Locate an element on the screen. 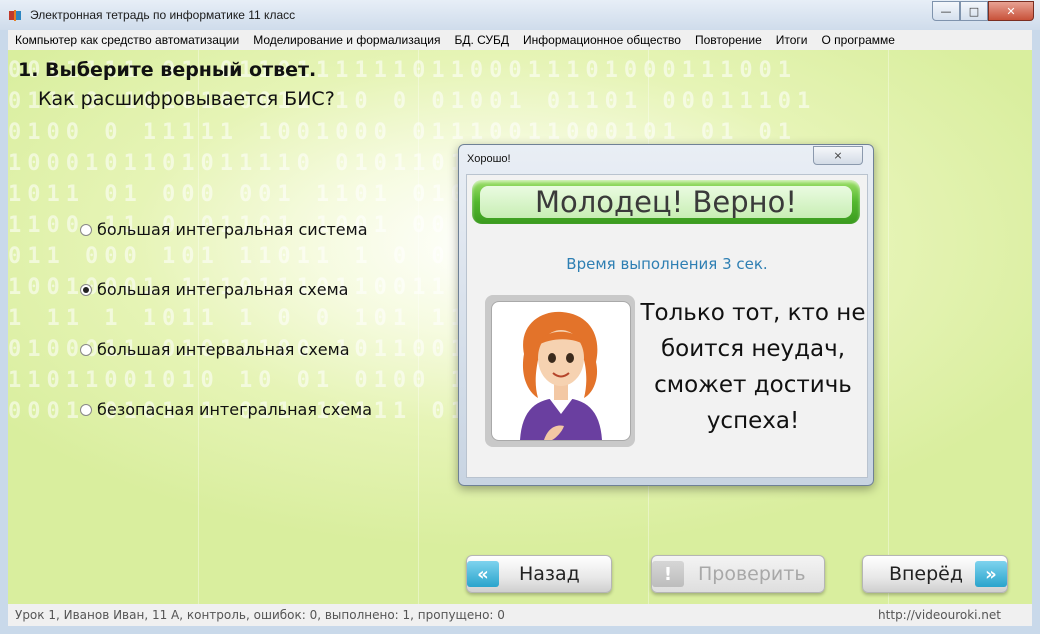  quote-line: успеха! is located at coordinates (753, 421).